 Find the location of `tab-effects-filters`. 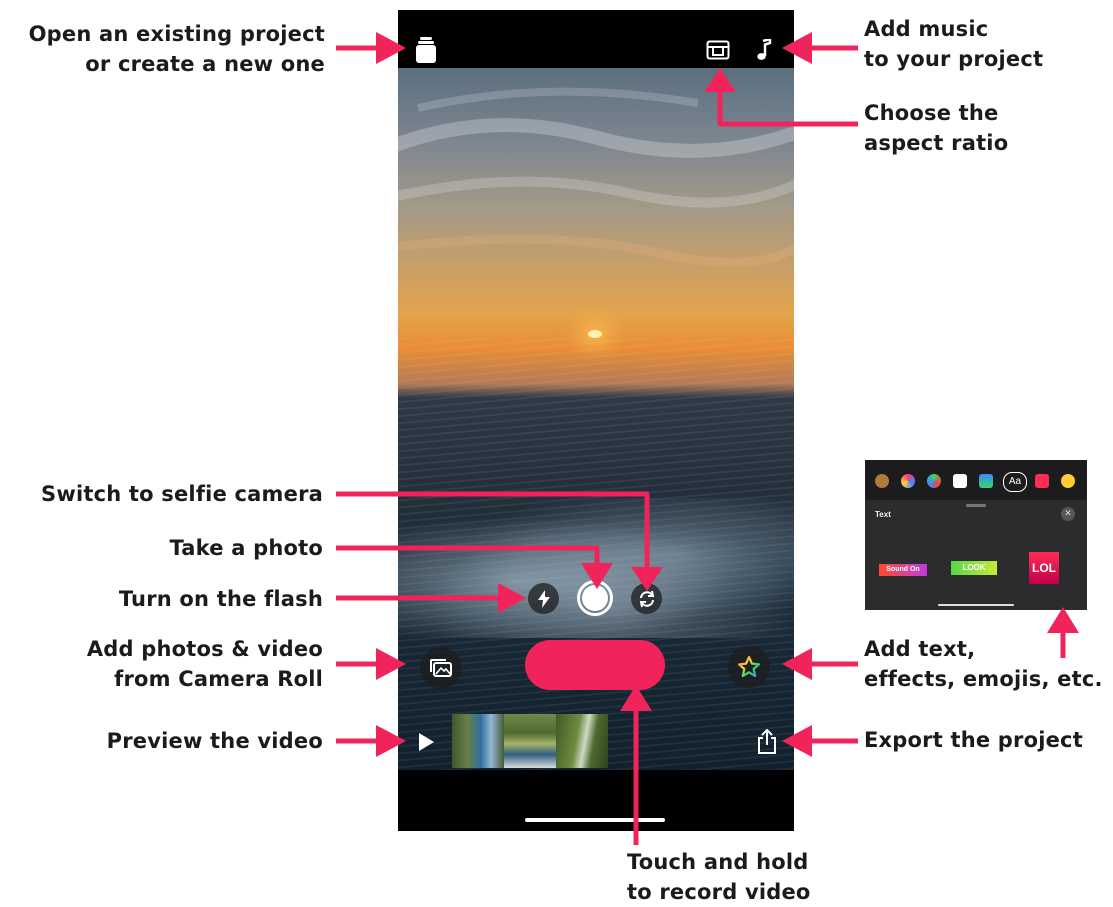

tab-effects-filters is located at coordinates (934, 481).